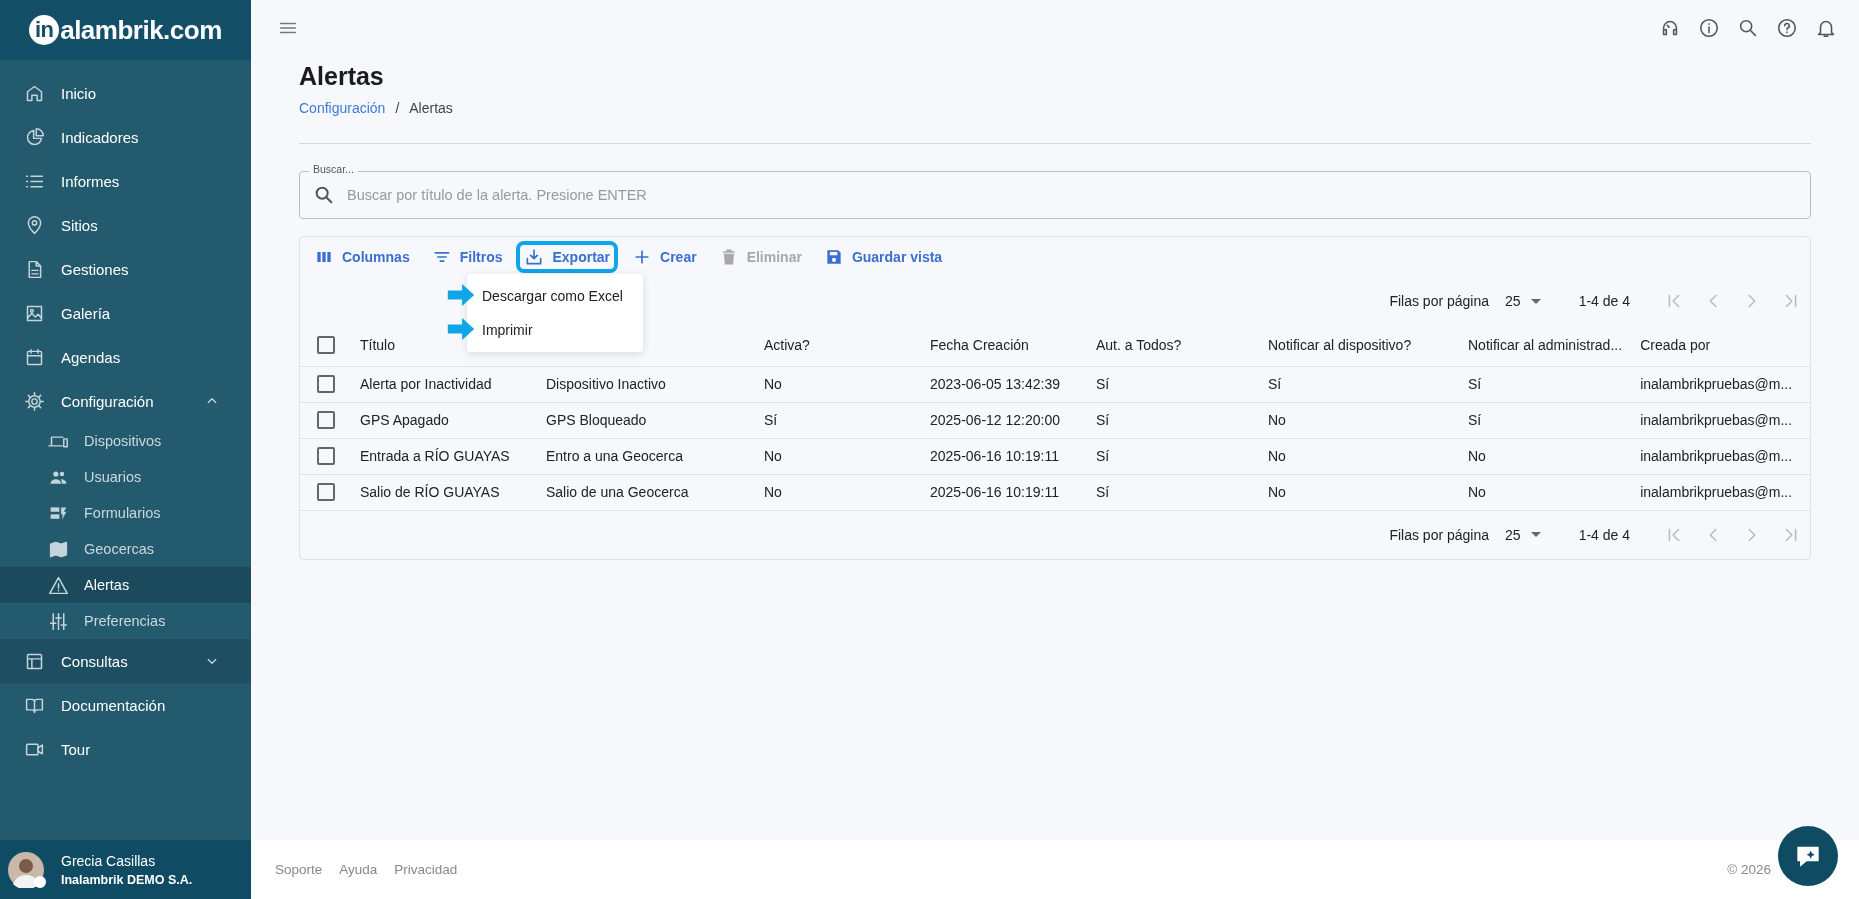 Image resolution: width=1859 pixels, height=899 pixels. What do you see at coordinates (34, 401) in the screenshot?
I see `gear-icon` at bounding box center [34, 401].